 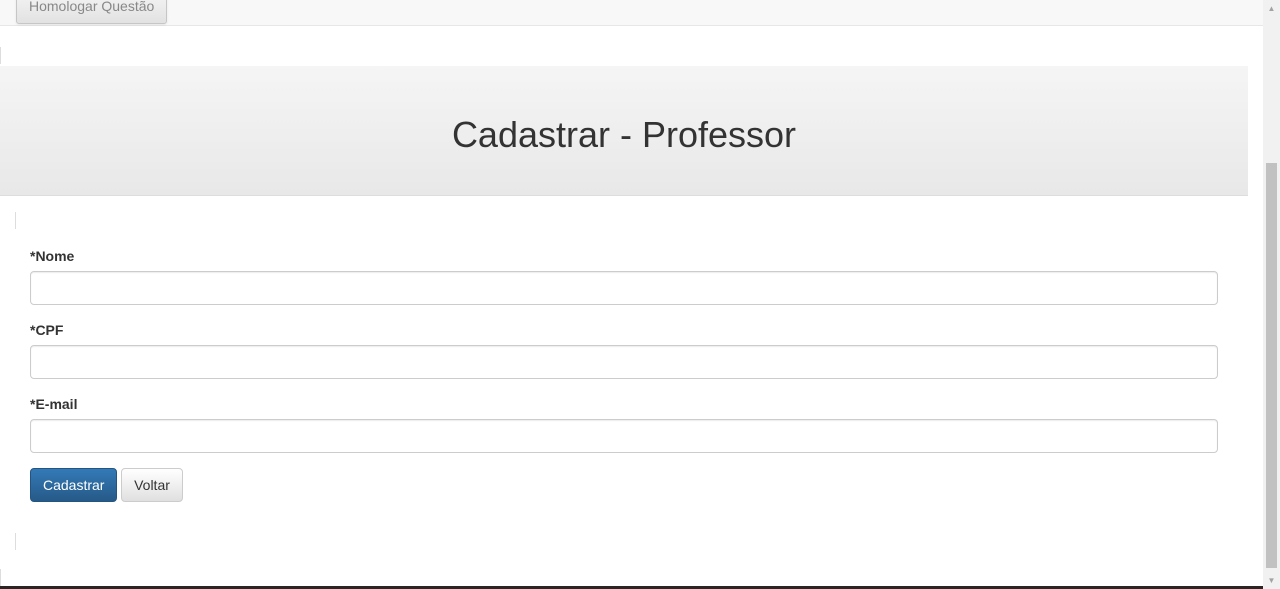 What do you see at coordinates (624, 134) in the screenshot?
I see `page-title: Cadastrar - Professor` at bounding box center [624, 134].